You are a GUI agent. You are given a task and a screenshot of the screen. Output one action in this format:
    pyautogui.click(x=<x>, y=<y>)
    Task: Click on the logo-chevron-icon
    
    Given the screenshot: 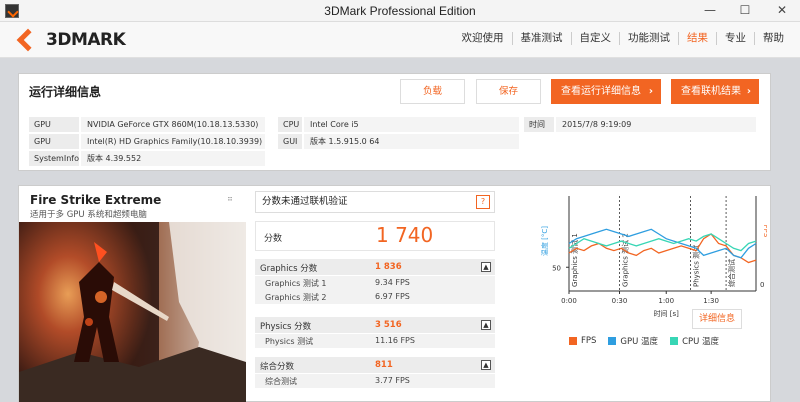 What is the action you would take?
    pyautogui.click(x=28, y=40)
    